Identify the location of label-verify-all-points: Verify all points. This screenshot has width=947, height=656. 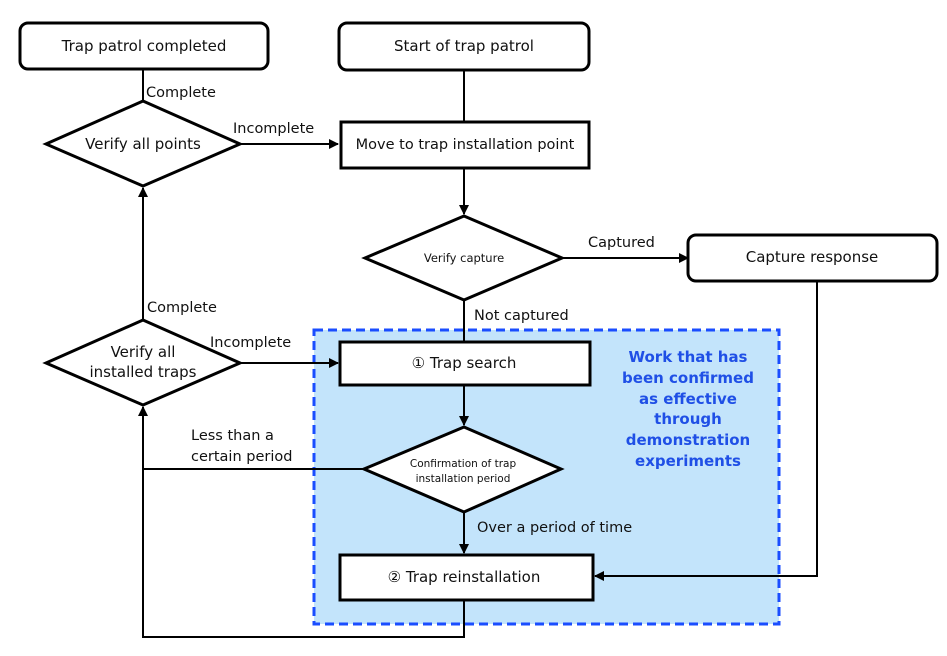
(143, 144).